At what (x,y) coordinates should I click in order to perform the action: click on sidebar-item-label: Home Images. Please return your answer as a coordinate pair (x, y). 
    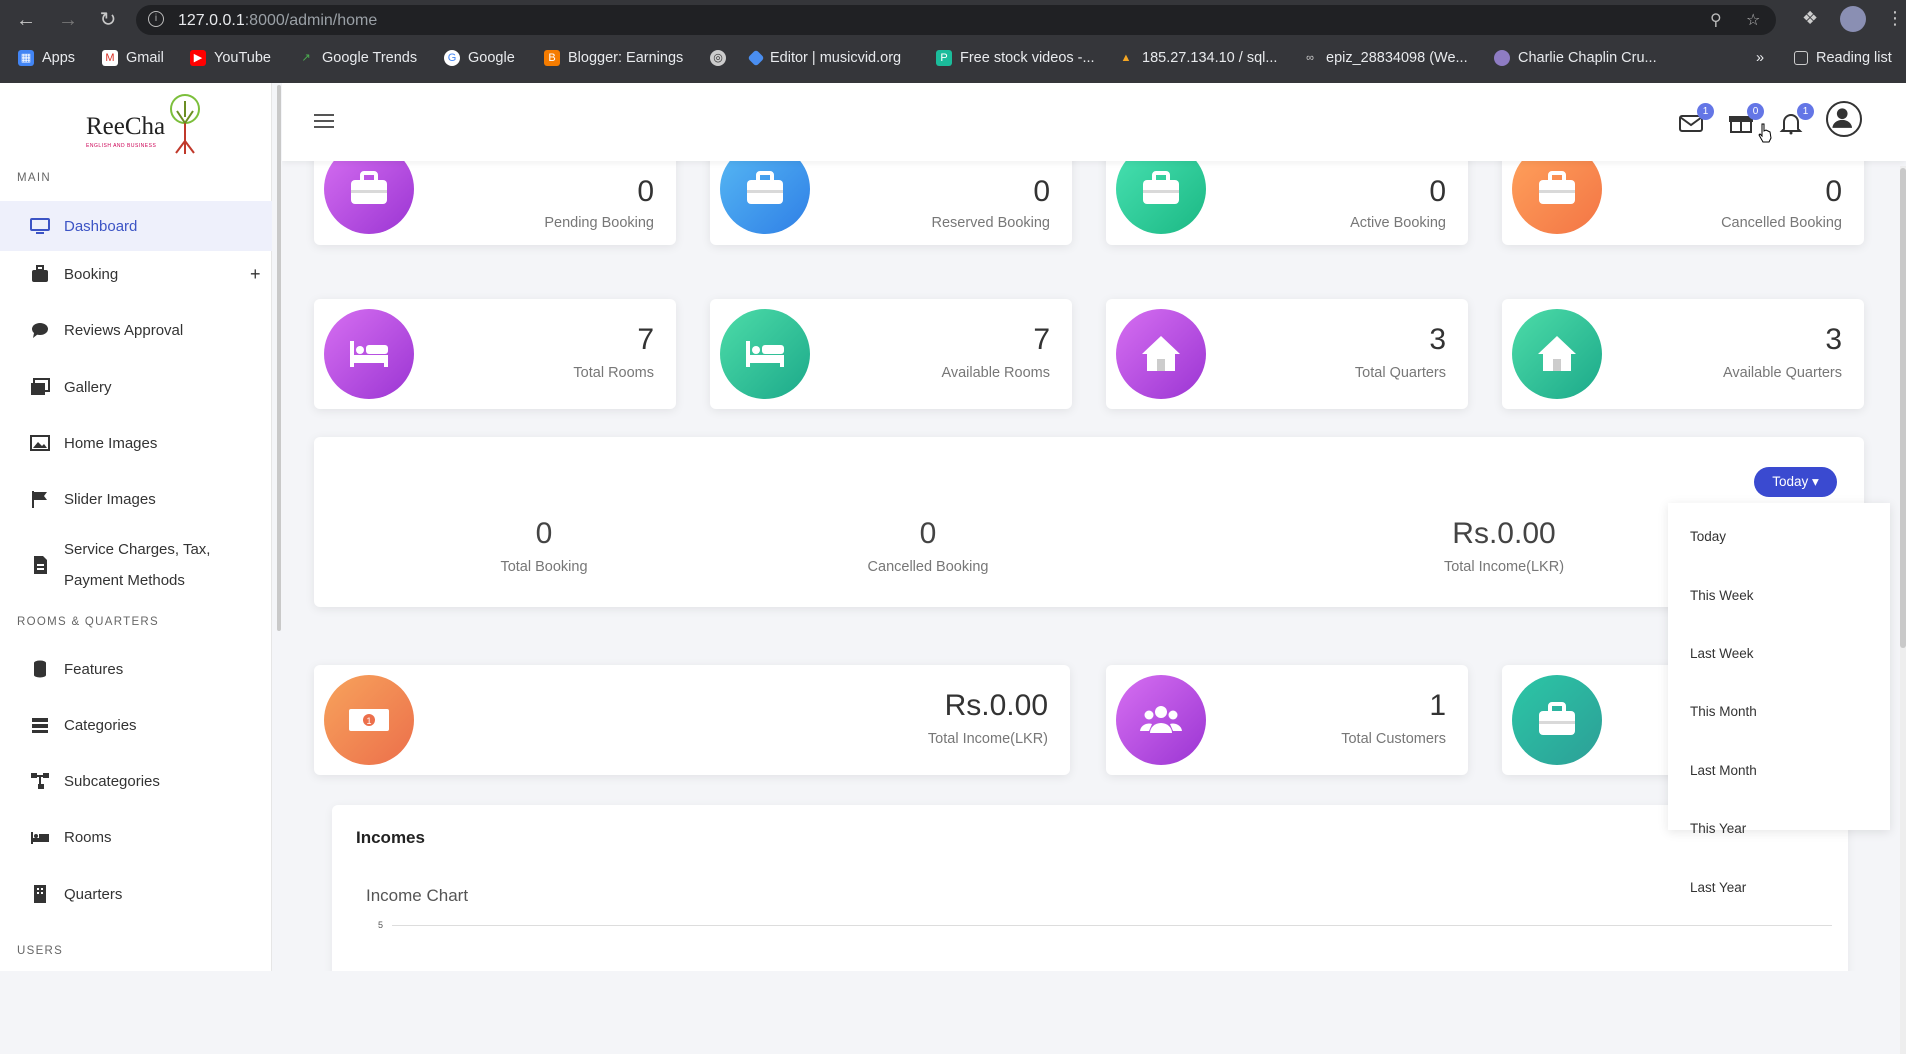
    Looking at the image, I should click on (111, 443).